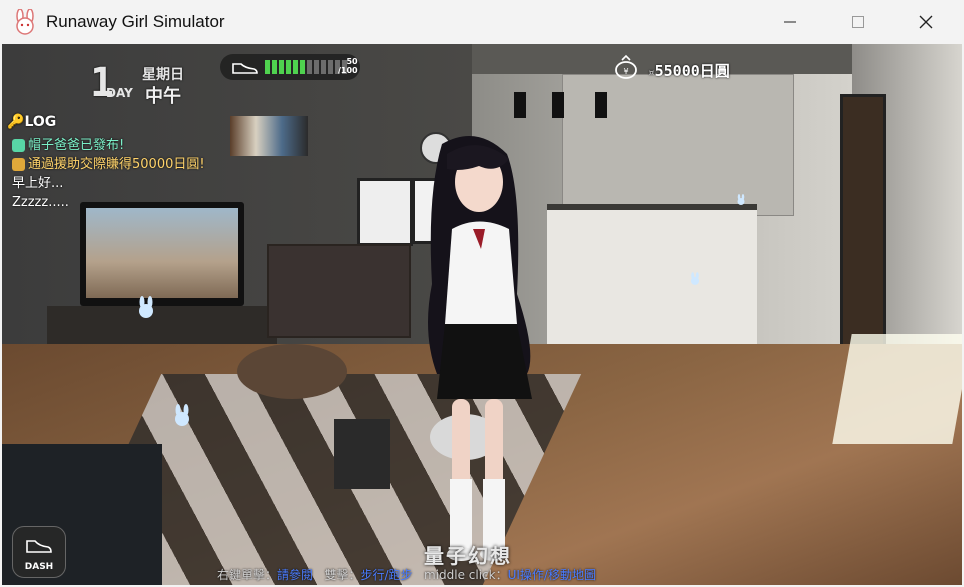  I want to click on kitchen-counter, so click(652, 274).